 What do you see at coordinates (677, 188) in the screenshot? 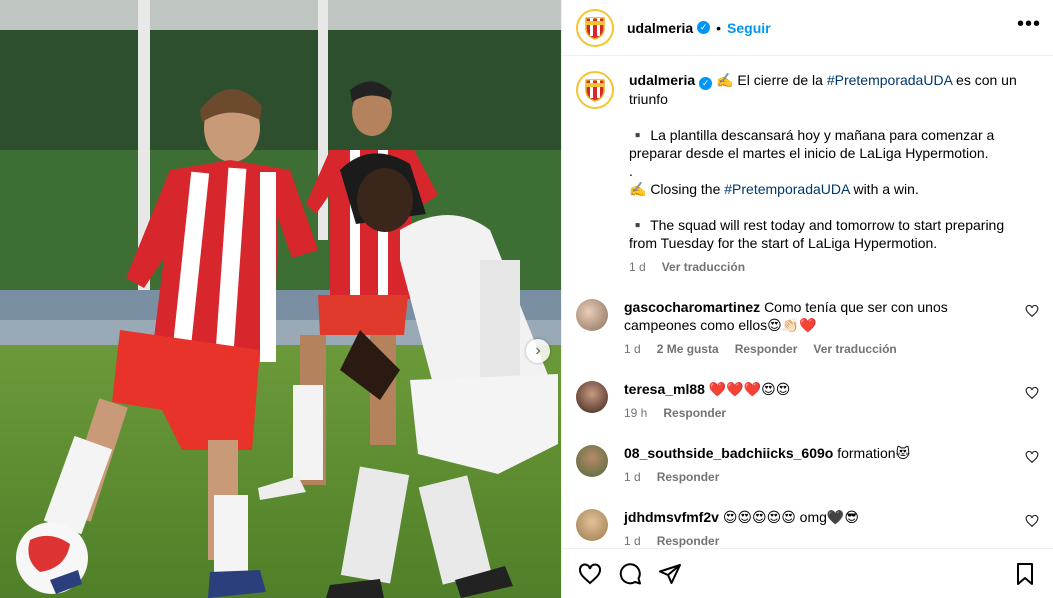
I see `caption-text: ✍️ Closing the` at bounding box center [677, 188].